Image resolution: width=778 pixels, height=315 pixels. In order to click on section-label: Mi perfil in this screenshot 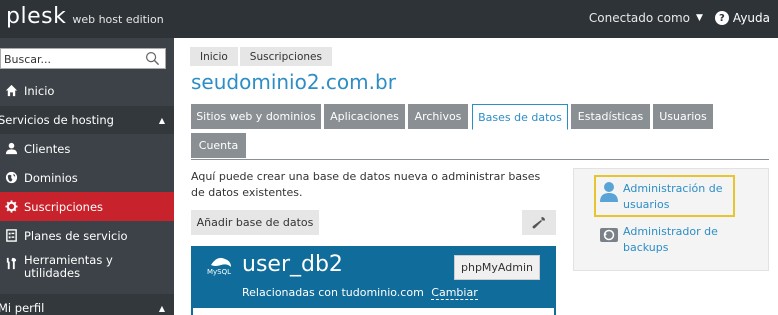, I will do `click(22, 308)`.